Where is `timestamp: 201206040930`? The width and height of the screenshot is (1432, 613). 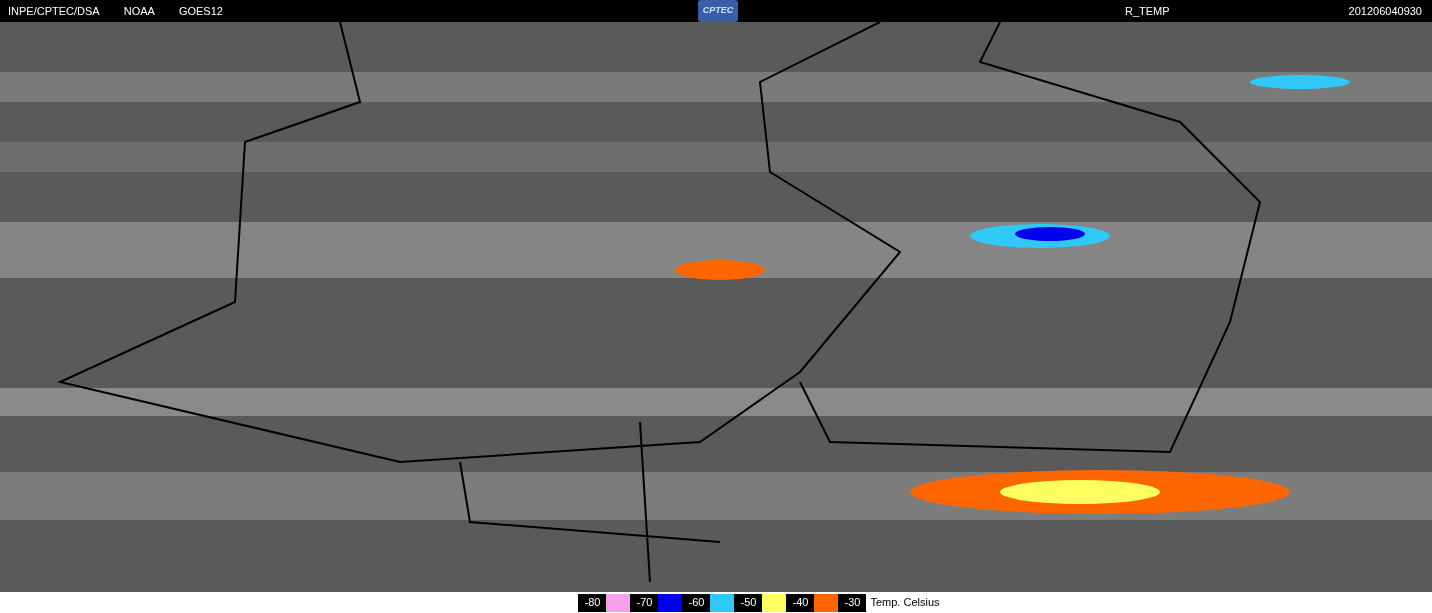
timestamp: 201206040930 is located at coordinates (1385, 11).